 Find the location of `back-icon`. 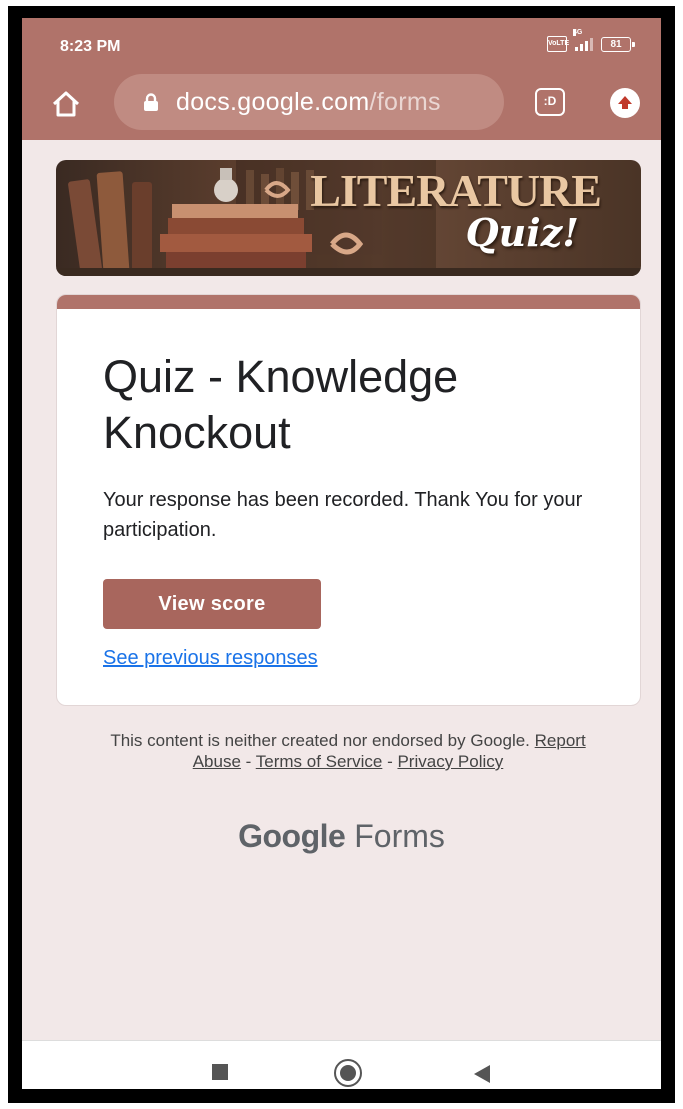

back-icon is located at coordinates (482, 1074).